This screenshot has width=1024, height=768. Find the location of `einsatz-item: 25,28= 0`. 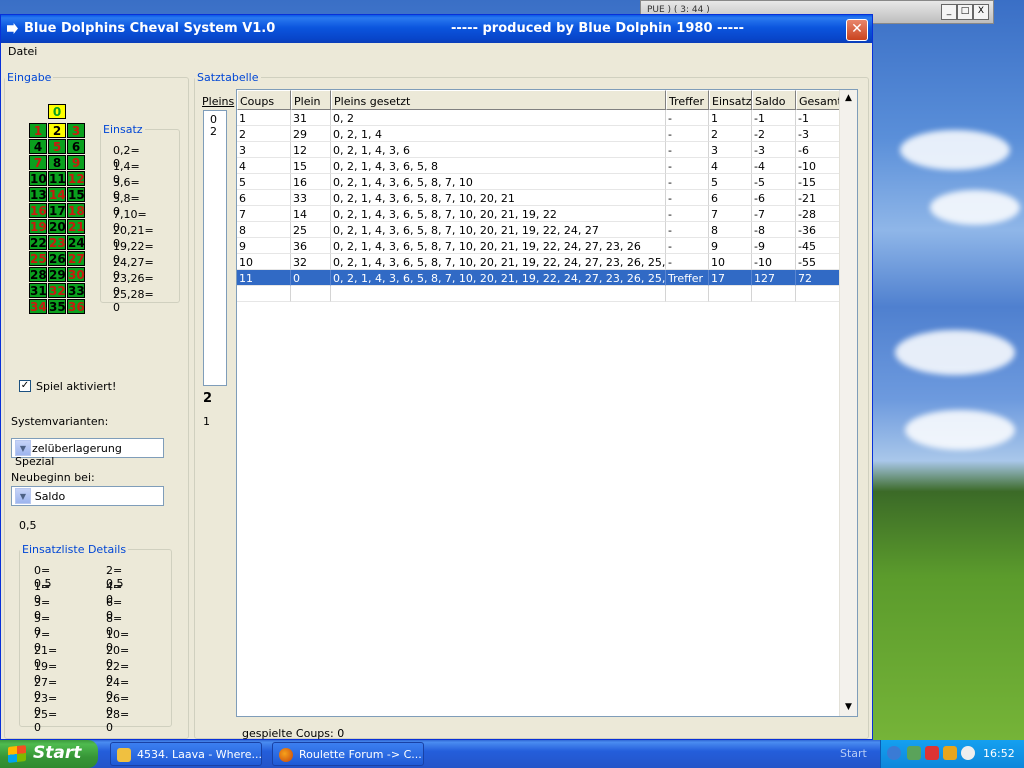

einsatz-item: 25,28= 0 is located at coordinates (133, 301).